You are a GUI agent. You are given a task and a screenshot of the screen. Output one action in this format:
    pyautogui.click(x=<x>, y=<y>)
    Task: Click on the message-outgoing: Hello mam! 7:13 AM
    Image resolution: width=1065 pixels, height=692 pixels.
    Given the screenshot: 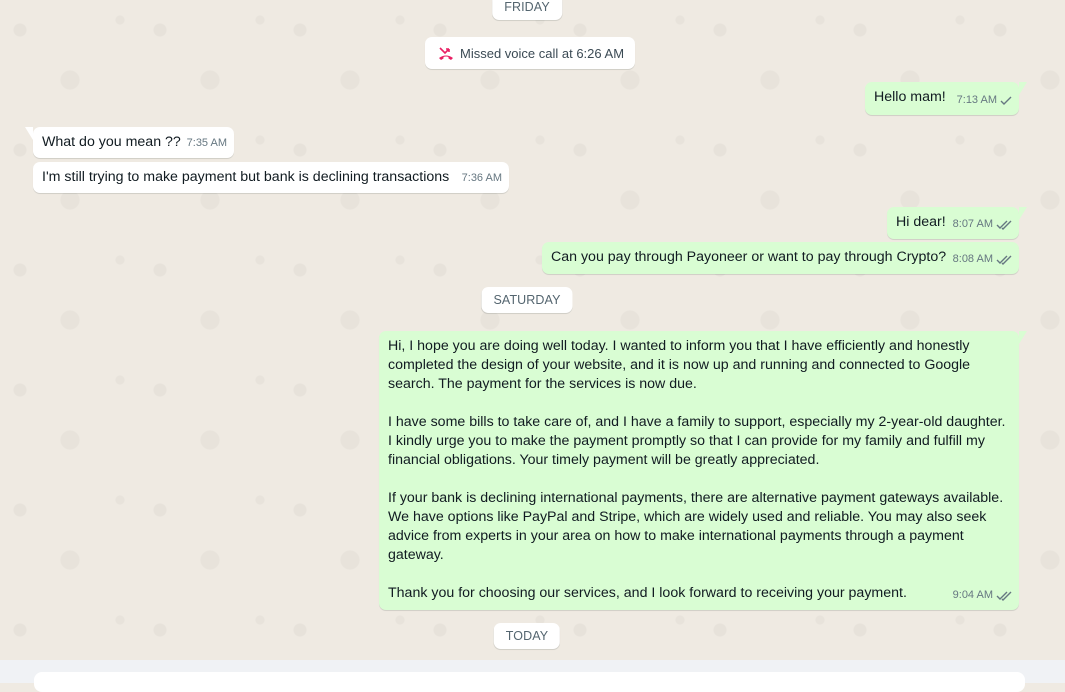 What is the action you would take?
    pyautogui.click(x=946, y=98)
    